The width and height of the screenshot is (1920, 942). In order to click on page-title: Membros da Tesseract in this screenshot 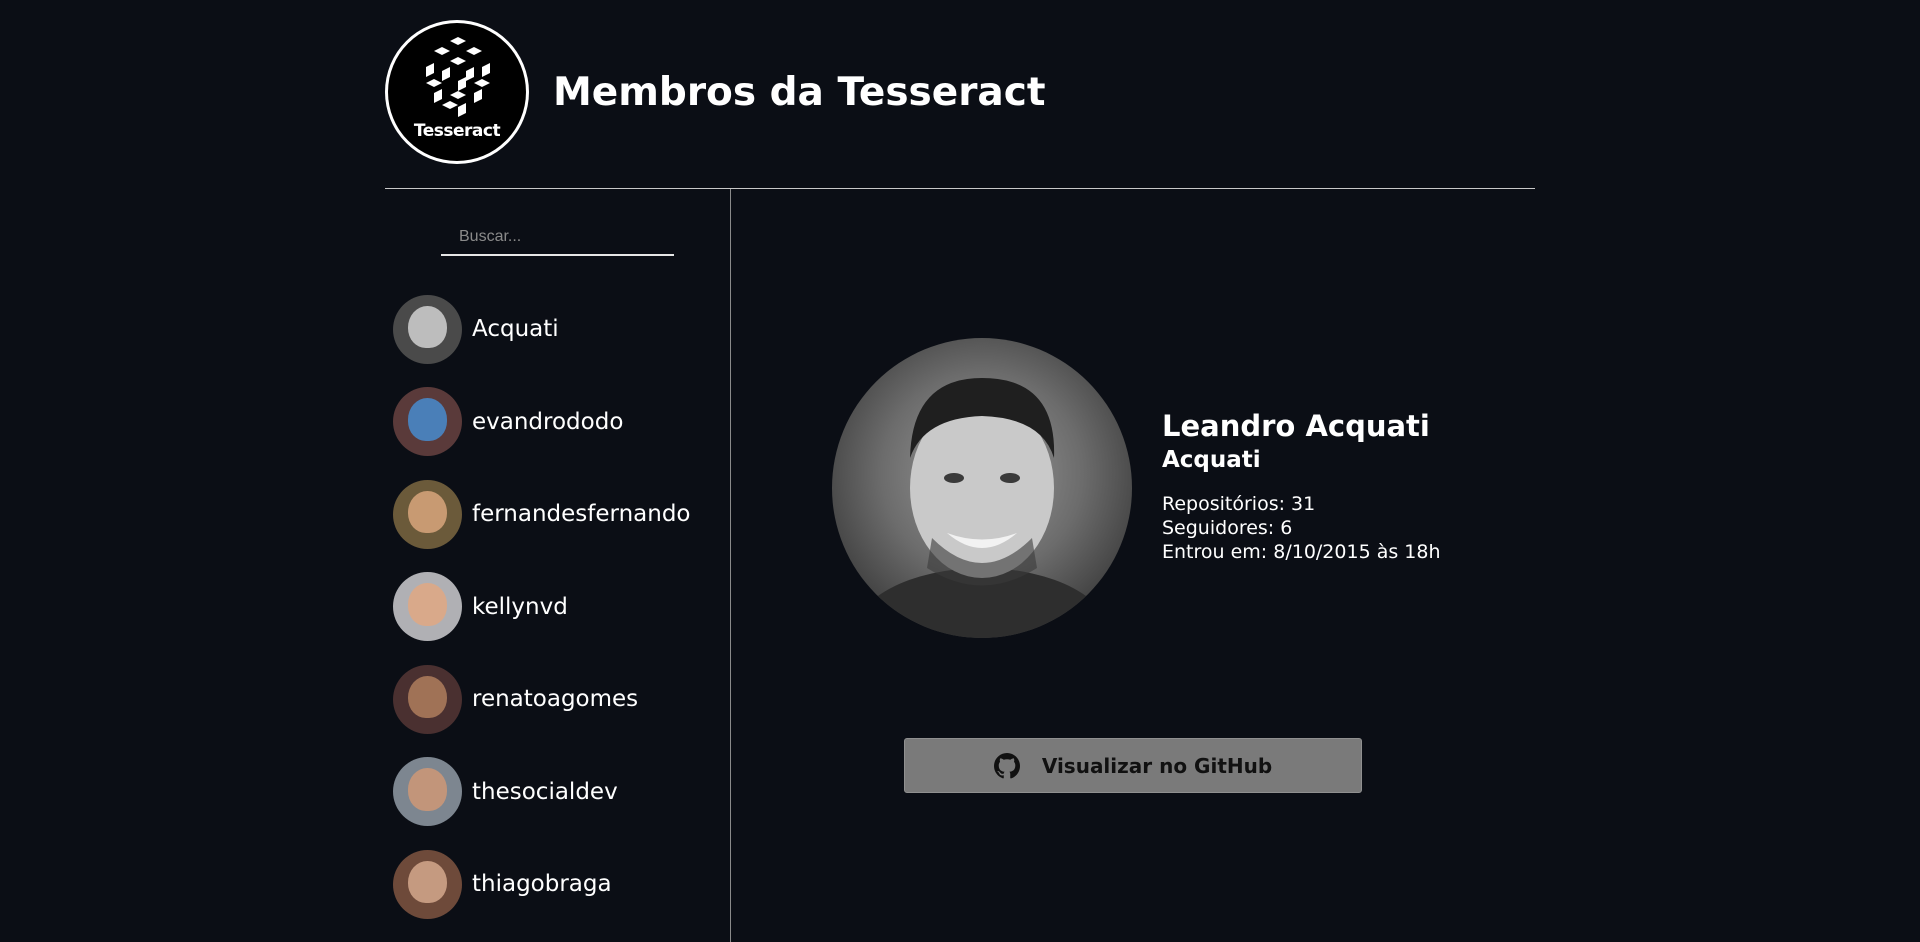, I will do `click(799, 92)`.